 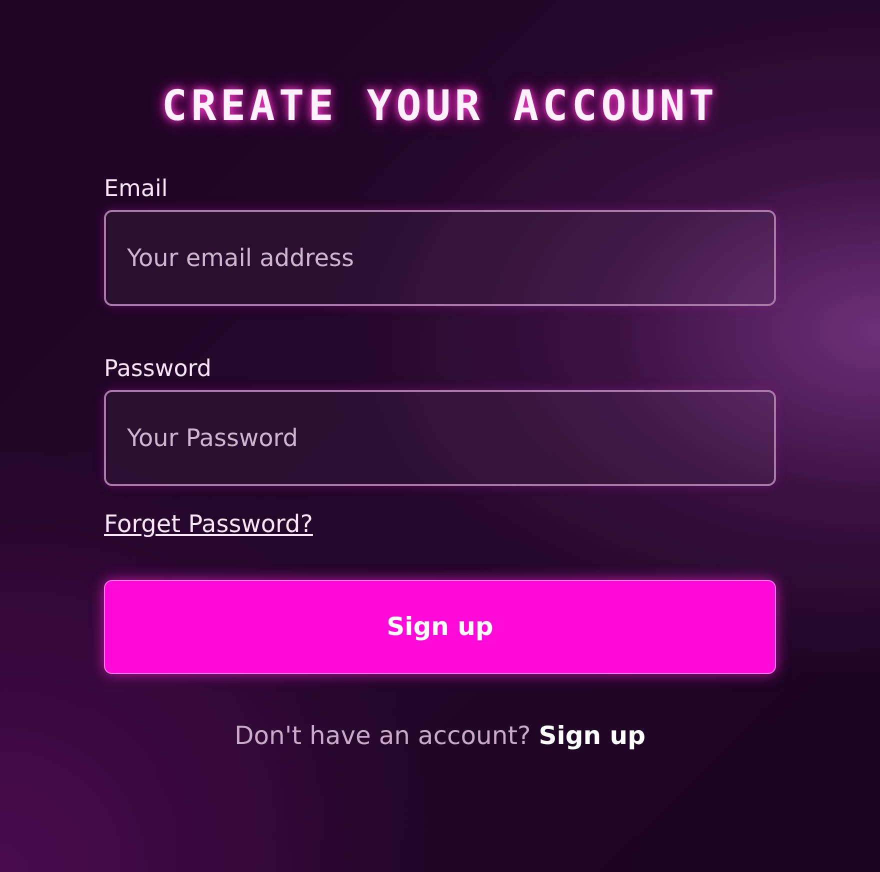 I want to click on input-field: Your email address, so click(x=440, y=258).